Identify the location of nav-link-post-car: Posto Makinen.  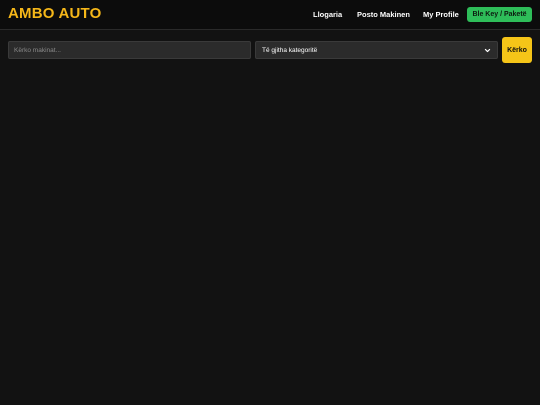
(383, 14).